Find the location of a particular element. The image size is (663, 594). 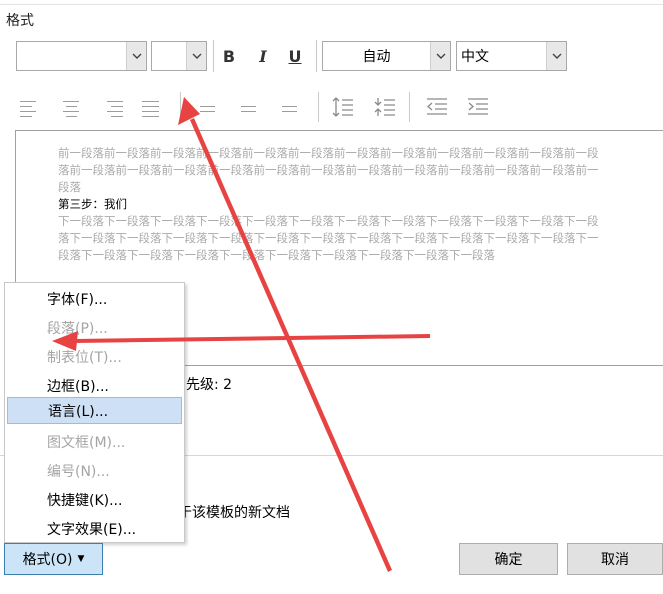

format-button-label: 格式(O) is located at coordinates (47, 560).